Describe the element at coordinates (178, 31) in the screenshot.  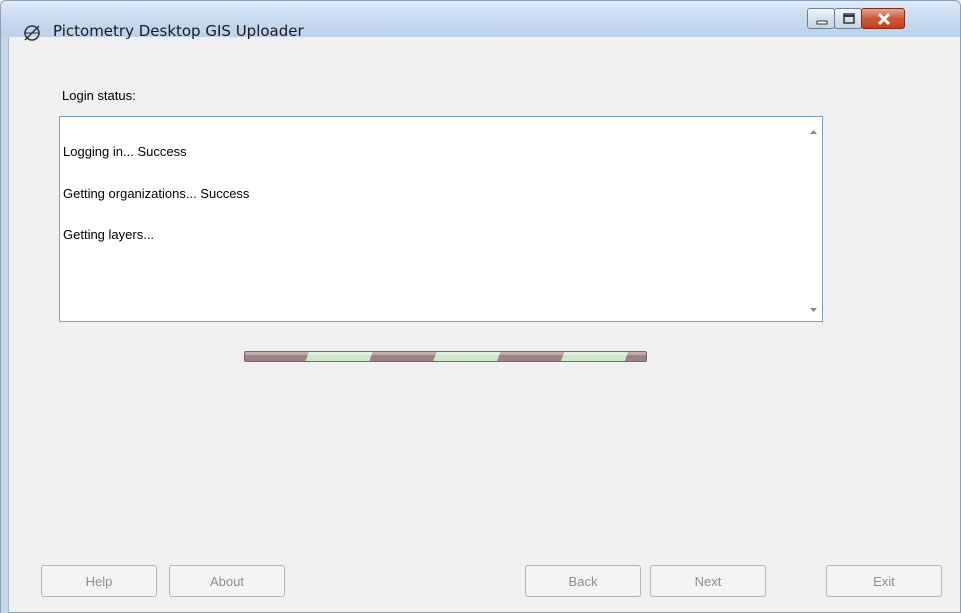
I see `window-title: Pictometry Desktop GIS Uploader` at that location.